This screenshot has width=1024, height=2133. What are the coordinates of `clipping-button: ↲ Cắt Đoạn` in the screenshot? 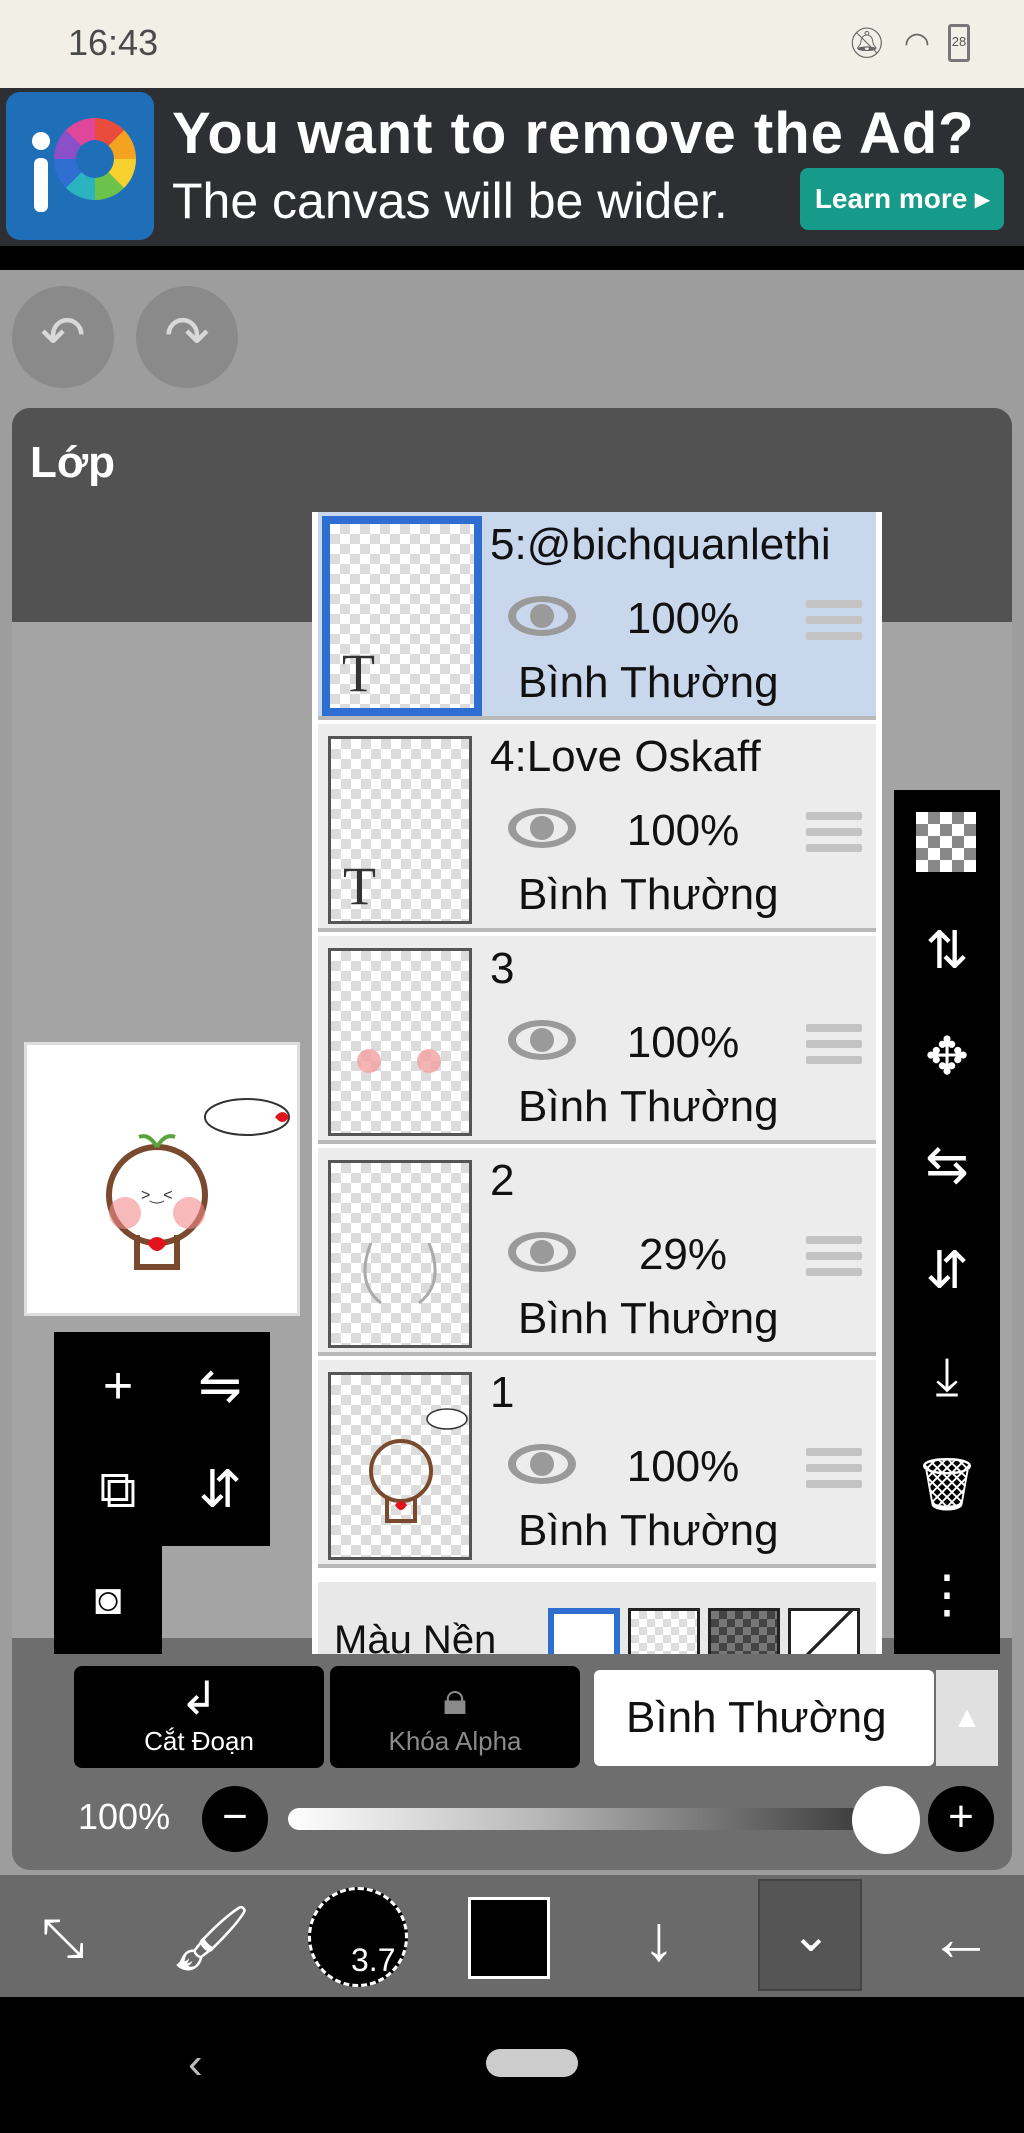 It's located at (199, 1717).